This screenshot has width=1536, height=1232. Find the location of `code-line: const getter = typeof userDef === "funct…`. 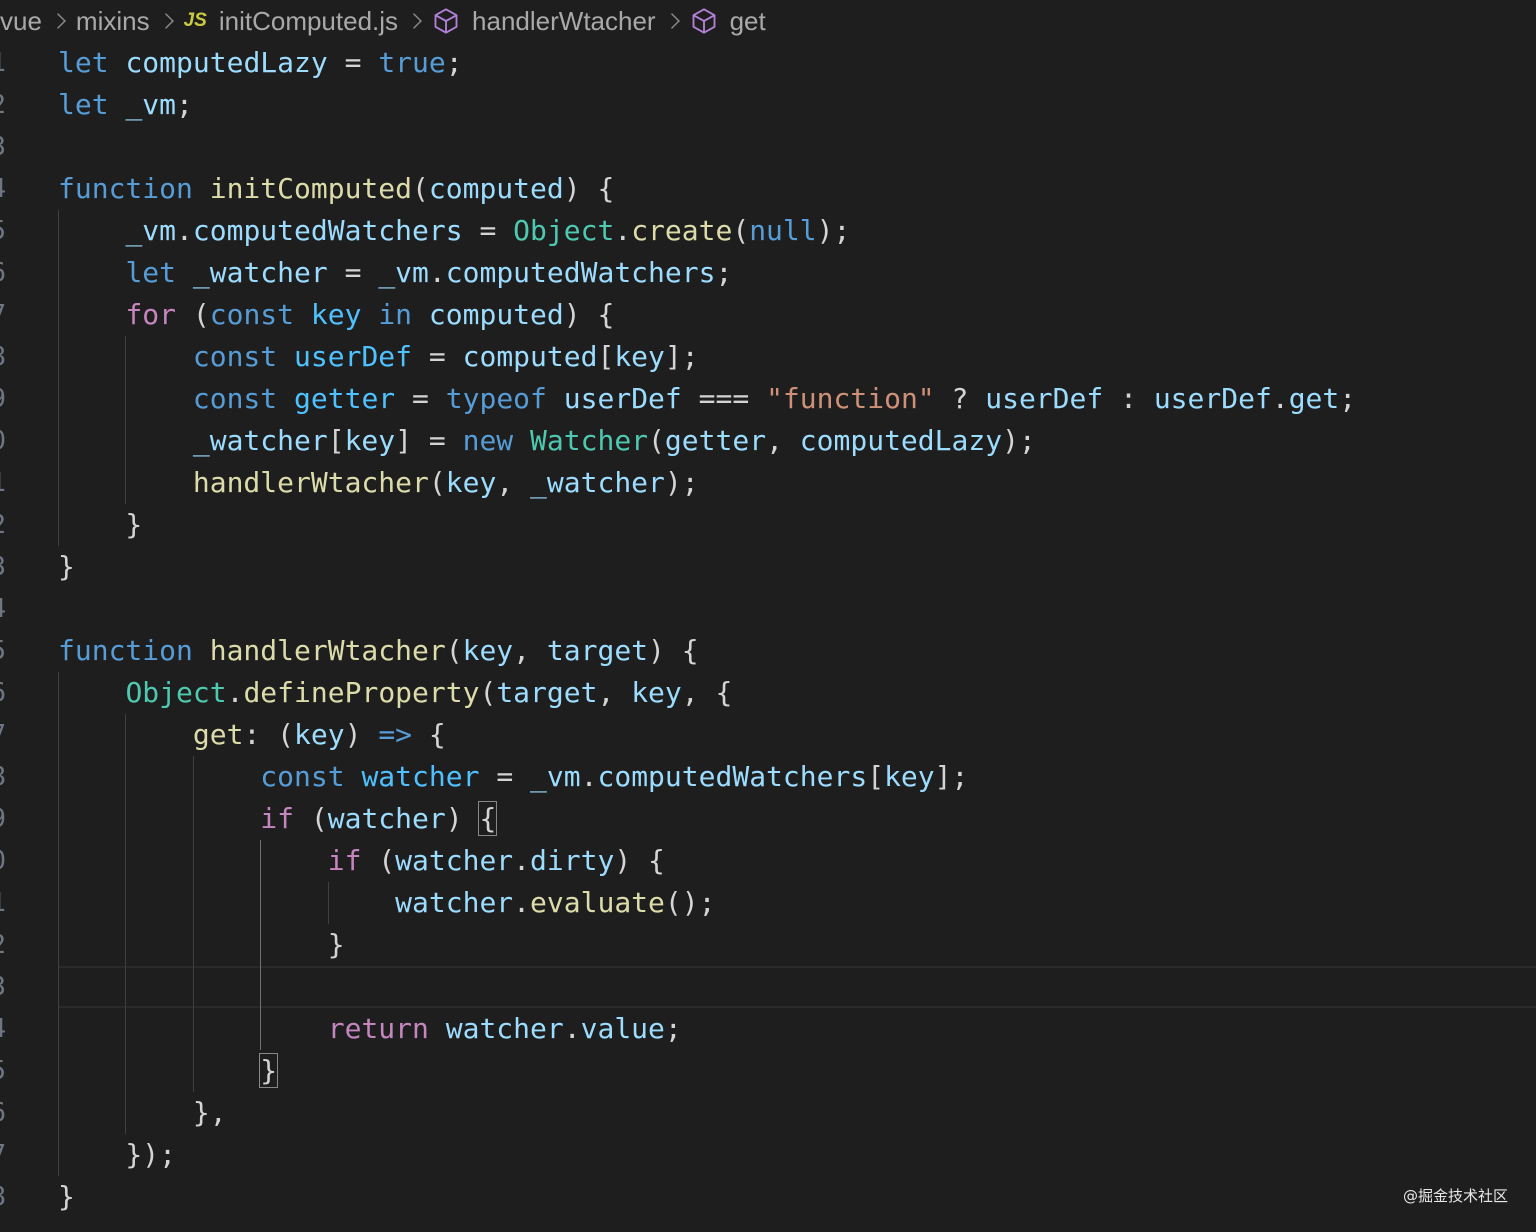

code-line: const getter = typeof userDef === "funct… is located at coordinates (797, 399).